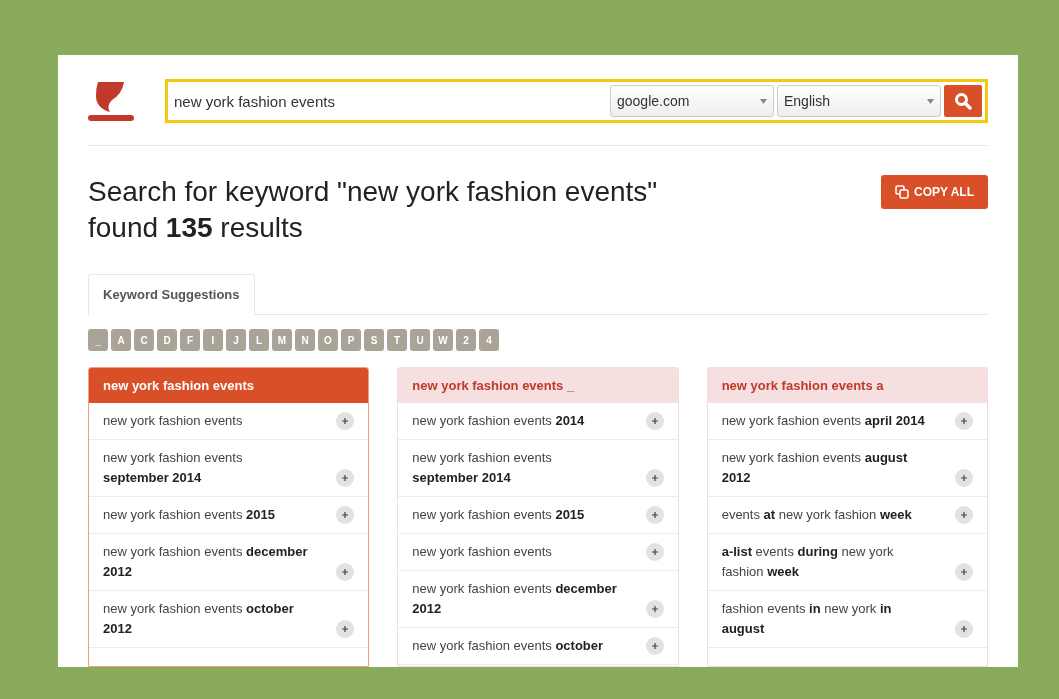 The height and width of the screenshot is (699, 1059). I want to click on copy-all-button: COPY ALL, so click(934, 192).